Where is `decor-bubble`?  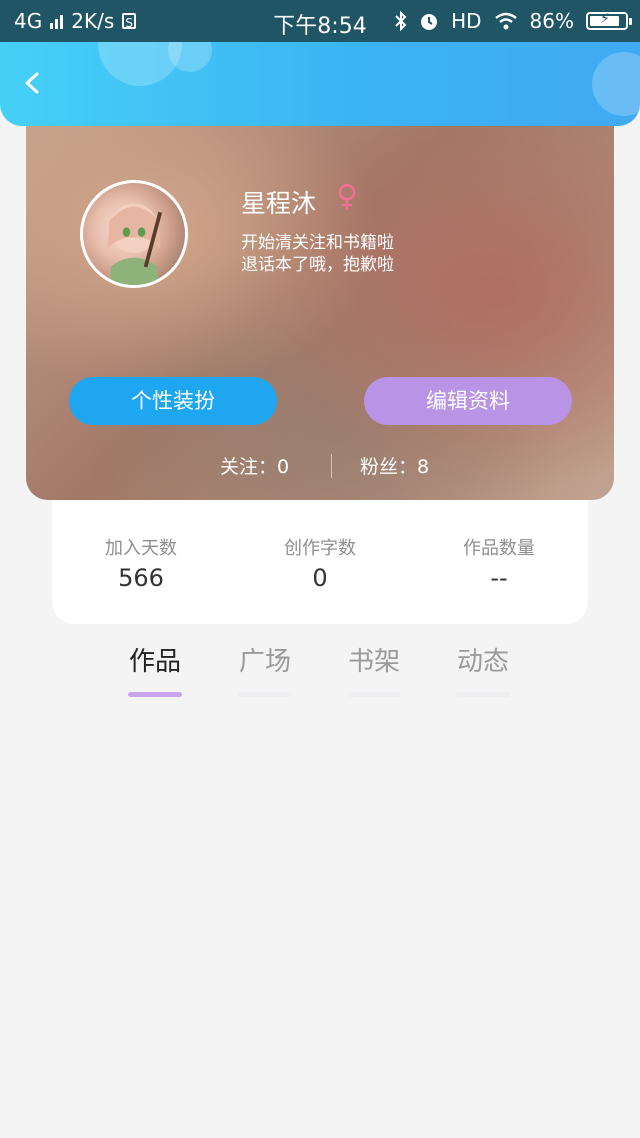
decor-bubble is located at coordinates (616, 84).